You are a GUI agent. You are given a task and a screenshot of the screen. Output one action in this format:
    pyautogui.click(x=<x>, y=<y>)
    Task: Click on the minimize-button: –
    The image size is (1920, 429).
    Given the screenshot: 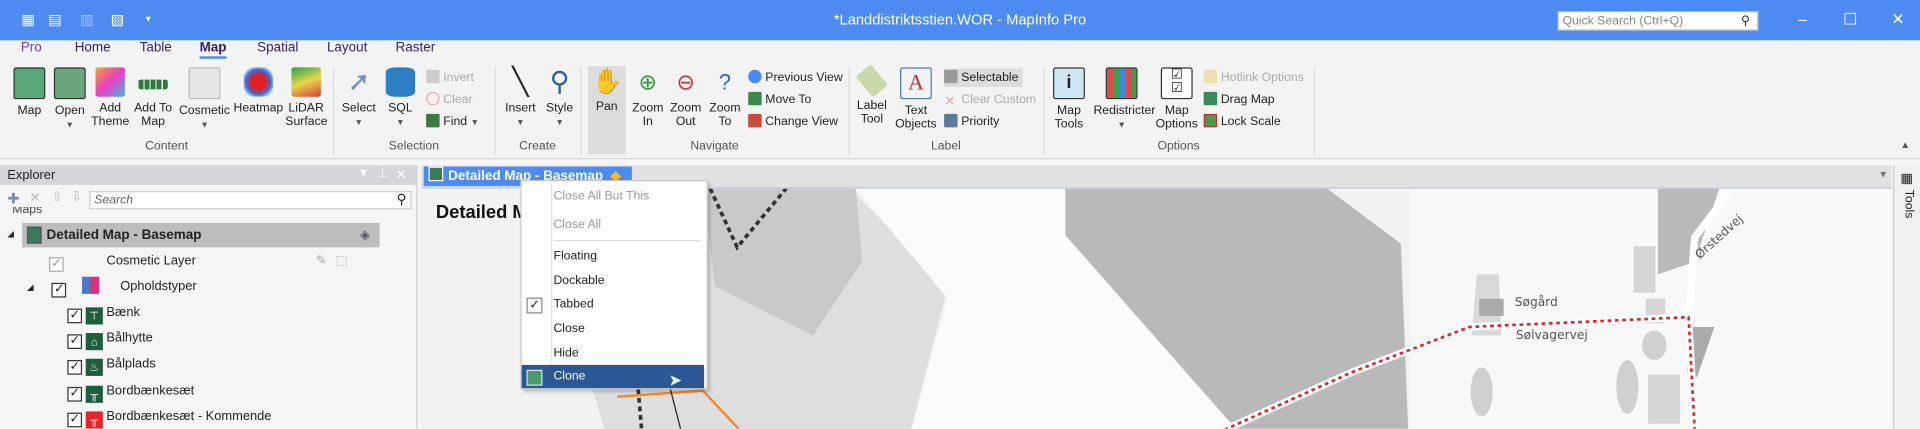 What is the action you would take?
    pyautogui.click(x=1802, y=19)
    